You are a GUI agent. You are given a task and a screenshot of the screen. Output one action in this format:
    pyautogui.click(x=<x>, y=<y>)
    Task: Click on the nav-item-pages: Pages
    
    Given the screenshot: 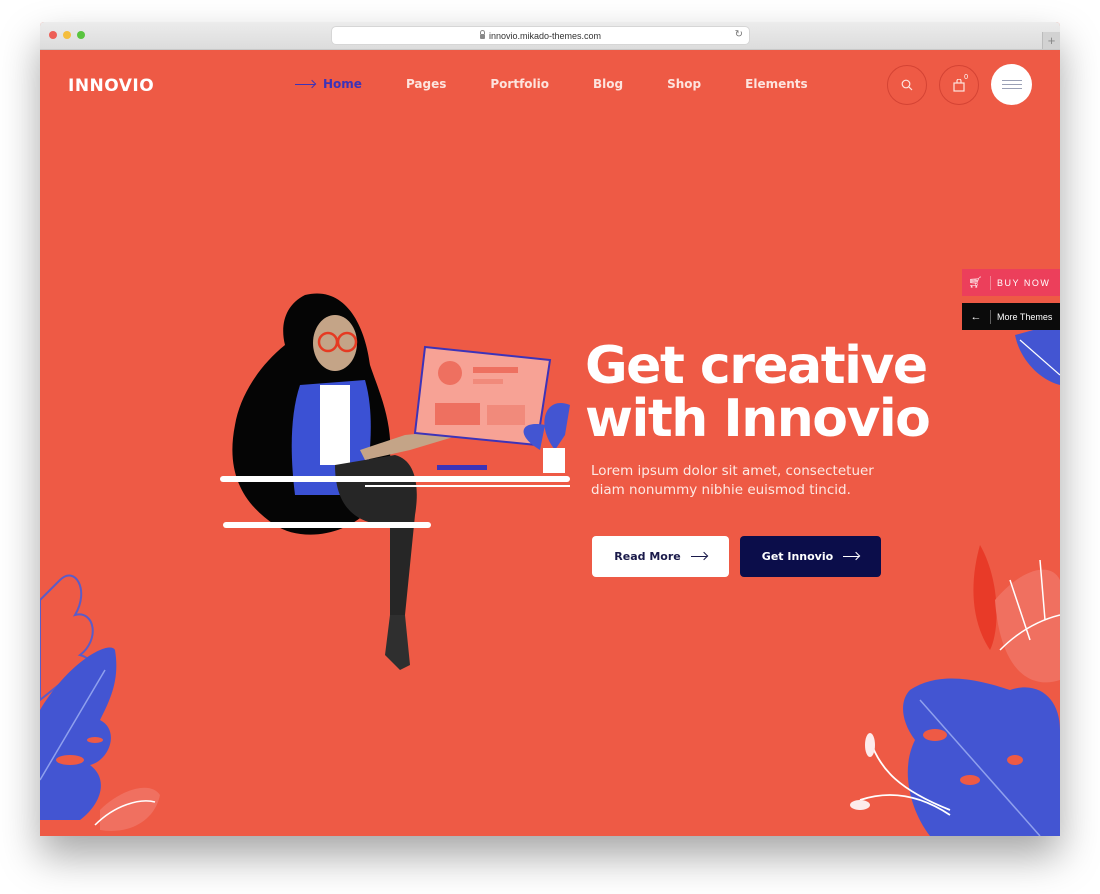 What is the action you would take?
    pyautogui.click(x=426, y=84)
    